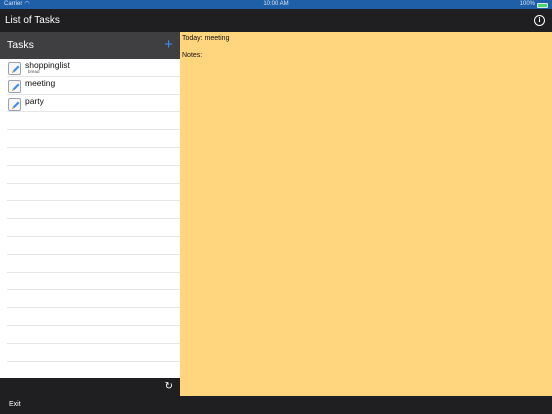 The width and height of the screenshot is (552, 414). Describe the element at coordinates (90, 45) in the screenshot. I see `tasks-header: Tasks +` at that location.